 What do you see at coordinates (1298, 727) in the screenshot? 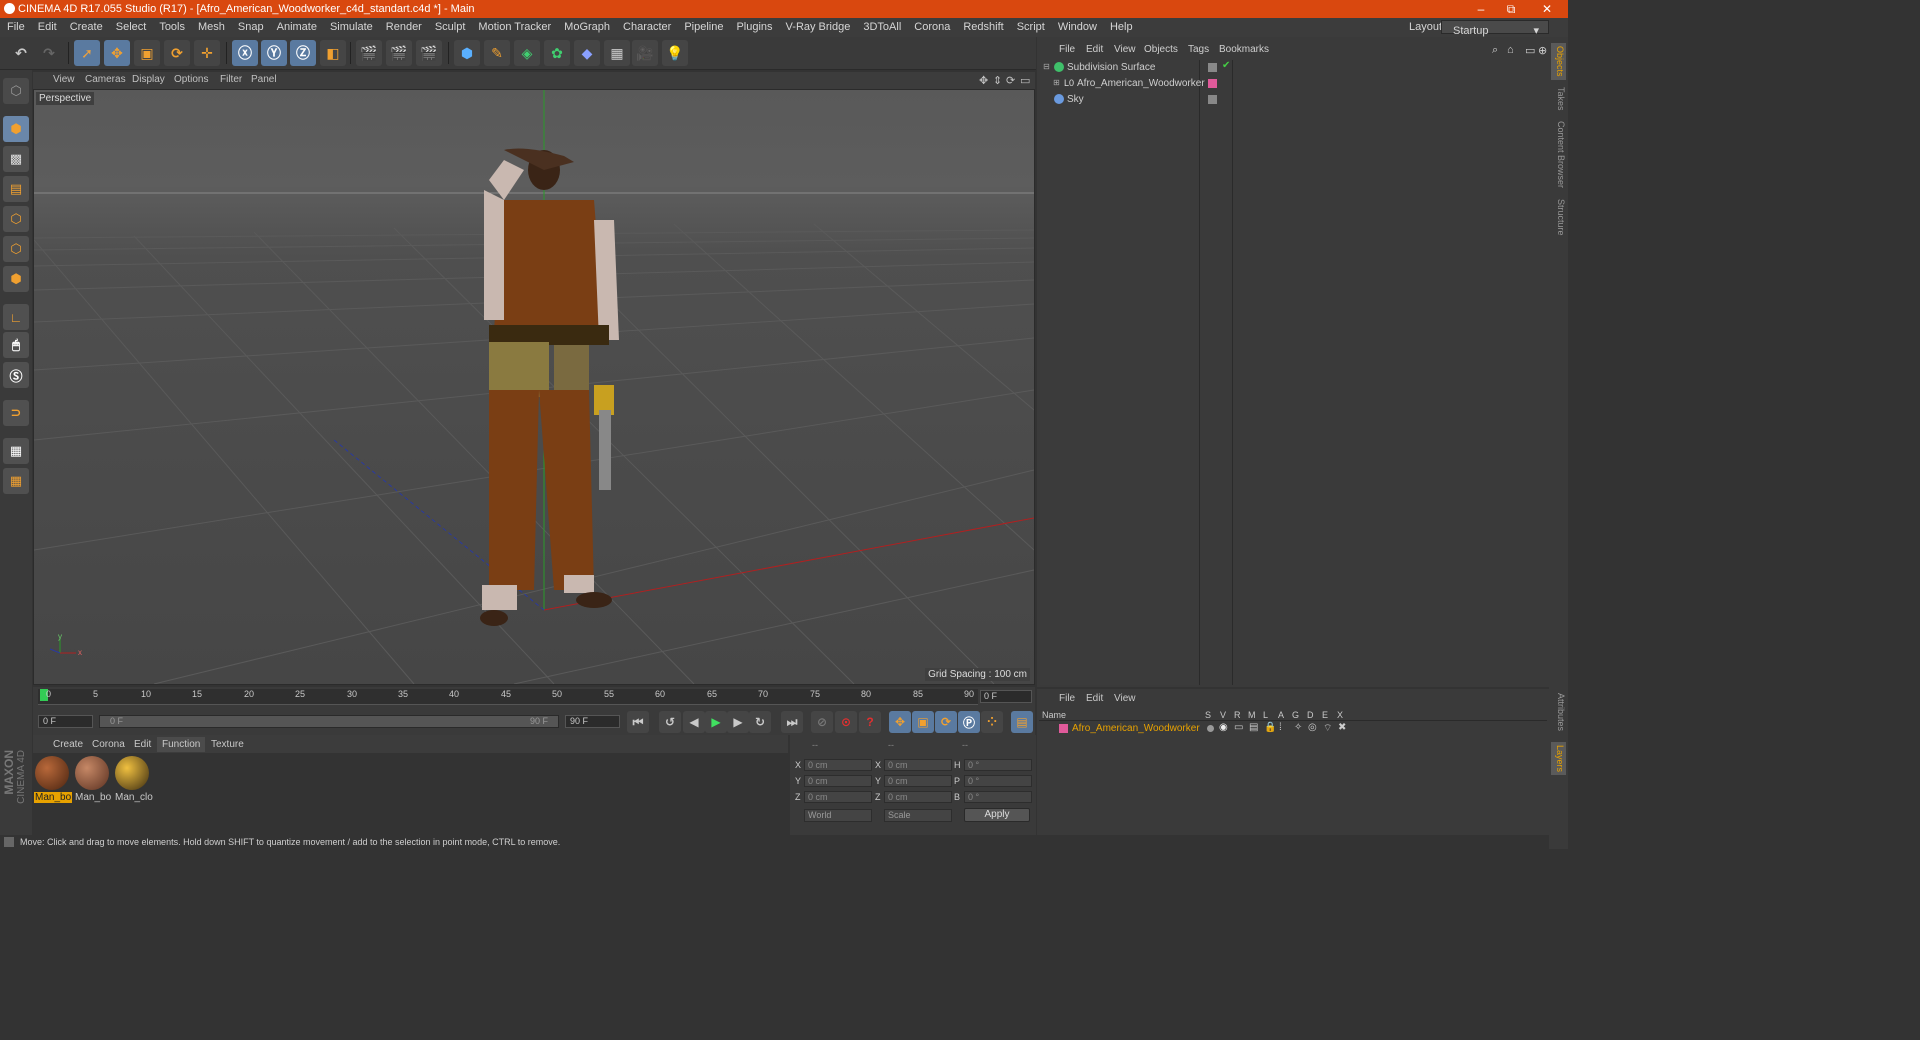
I see `generators-icon: ✧` at bounding box center [1298, 727].